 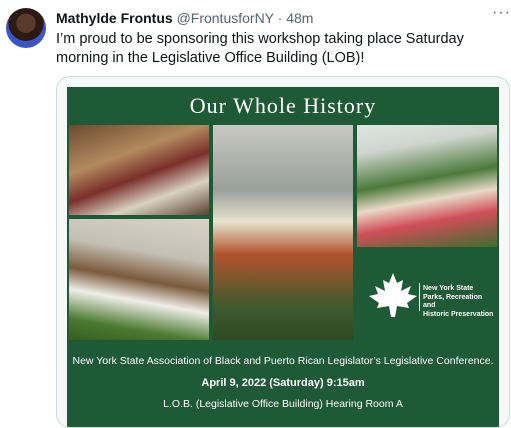 I want to click on logo-line: Historic Preservation, so click(x=458, y=314).